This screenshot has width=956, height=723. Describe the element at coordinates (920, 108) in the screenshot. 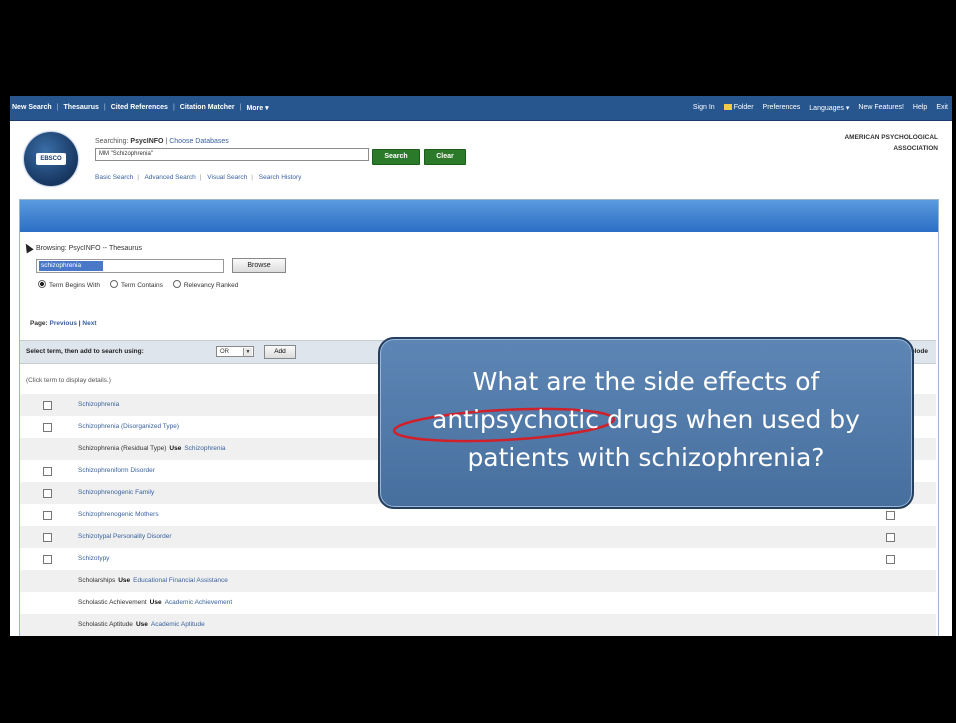

I see `nav-help: Help` at that location.